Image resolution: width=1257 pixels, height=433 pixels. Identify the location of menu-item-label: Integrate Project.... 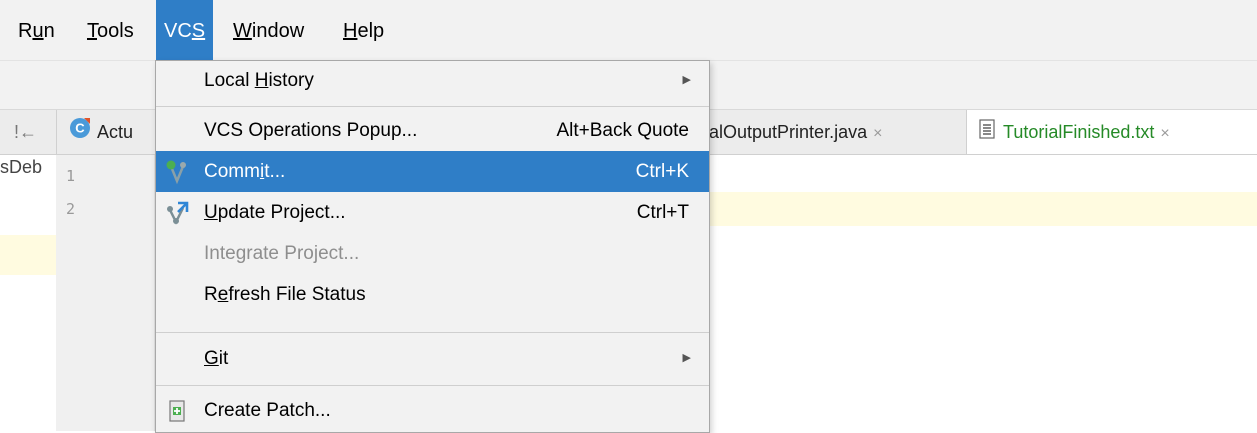
(282, 253).